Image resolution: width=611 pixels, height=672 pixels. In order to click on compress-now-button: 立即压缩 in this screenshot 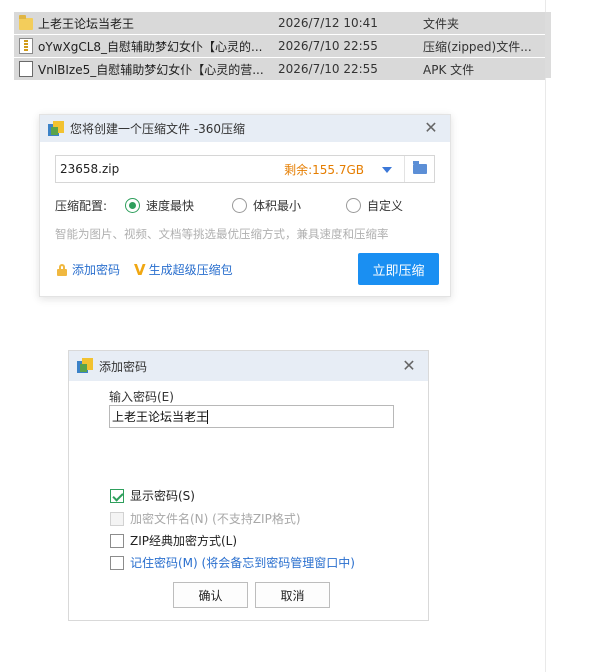, I will do `click(398, 269)`.